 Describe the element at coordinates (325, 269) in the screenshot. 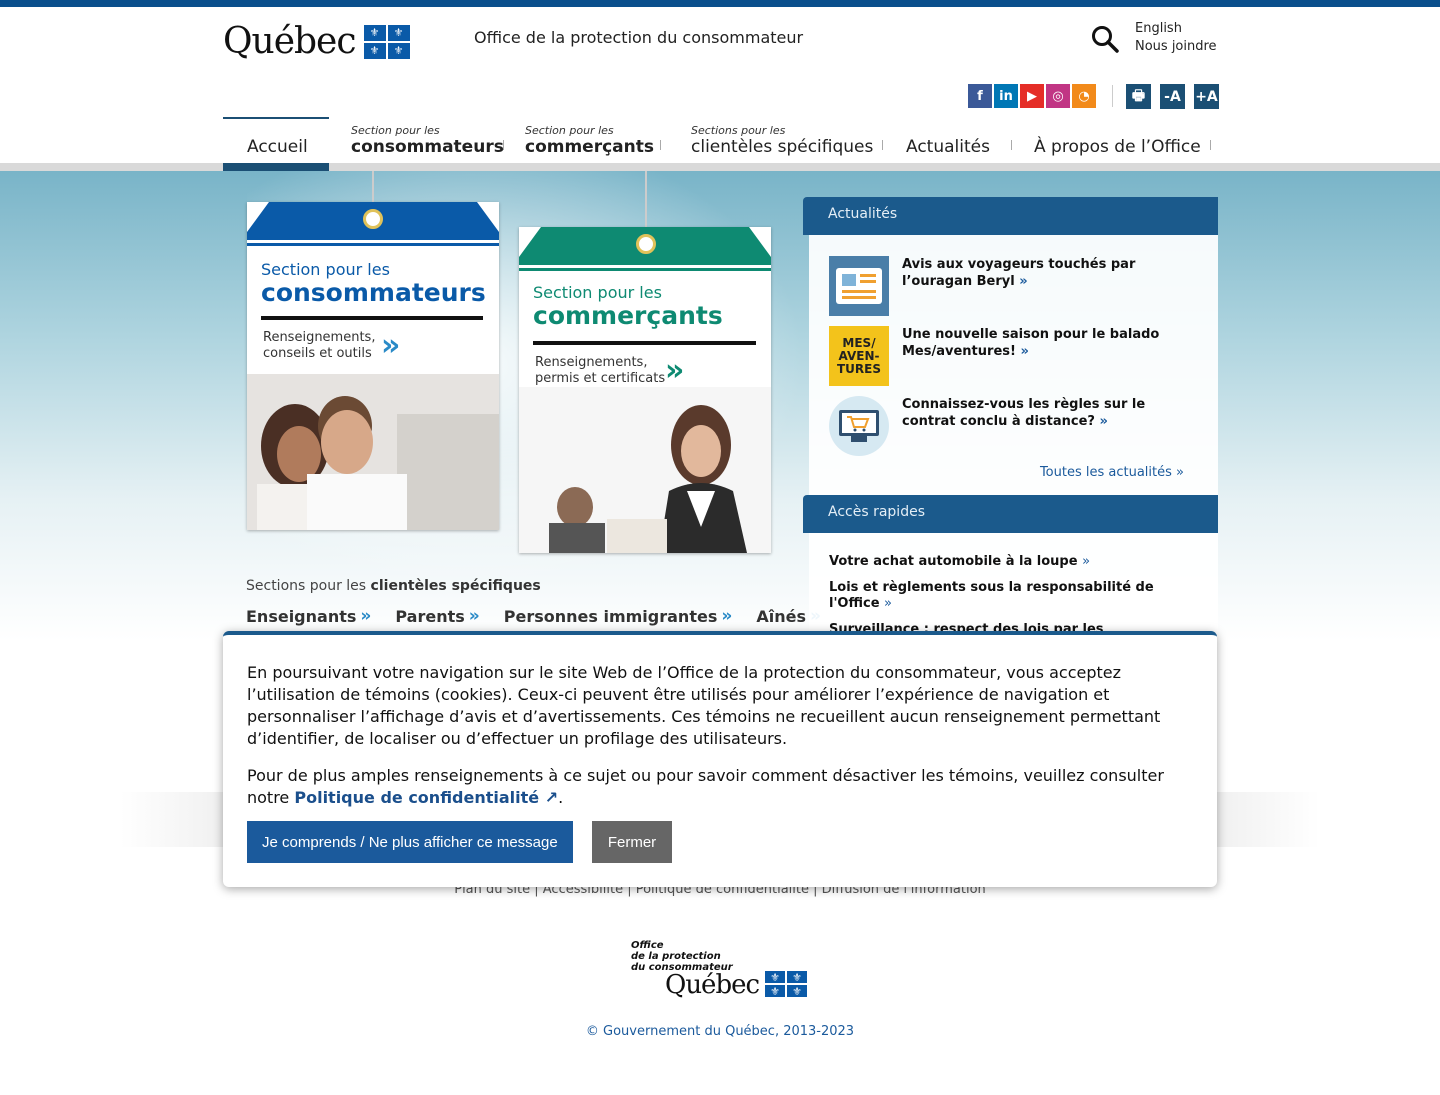

I see `consumers-card-prefix: Section pour les` at that location.